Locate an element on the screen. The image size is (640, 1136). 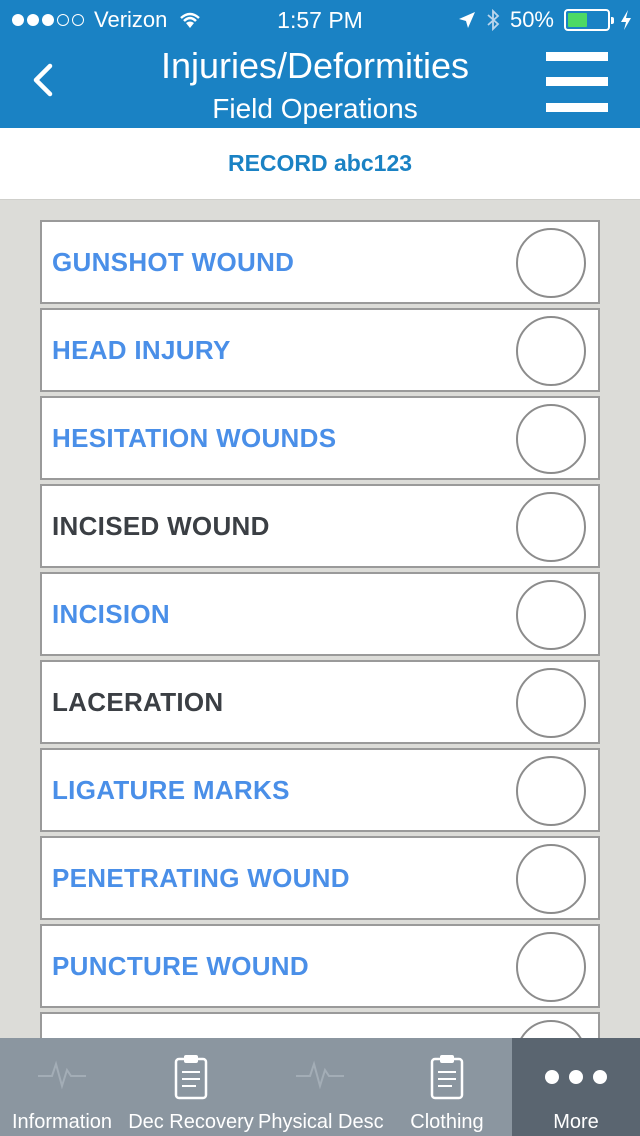
tab-label: Information is located at coordinates (62, 1122).